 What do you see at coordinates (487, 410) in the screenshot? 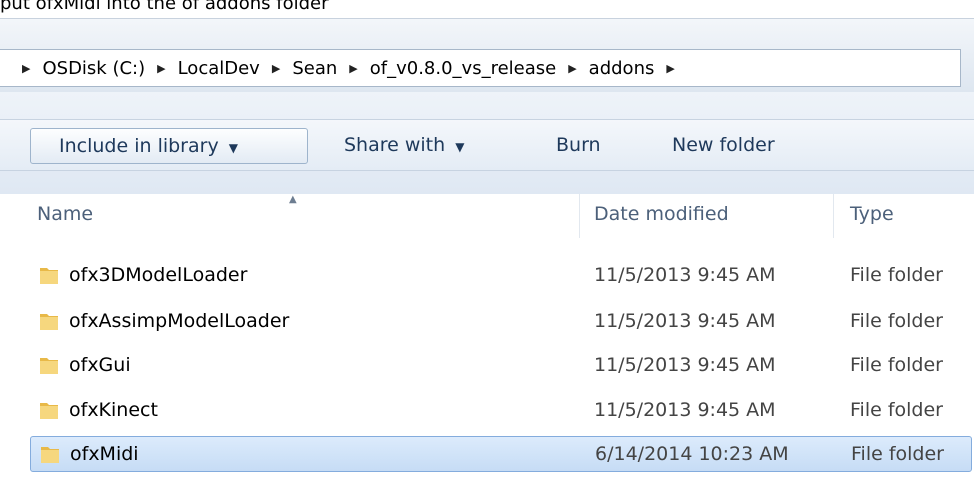
I see `table-row: ofxKinect 11/5/2013 9:45 AM File folder` at bounding box center [487, 410].